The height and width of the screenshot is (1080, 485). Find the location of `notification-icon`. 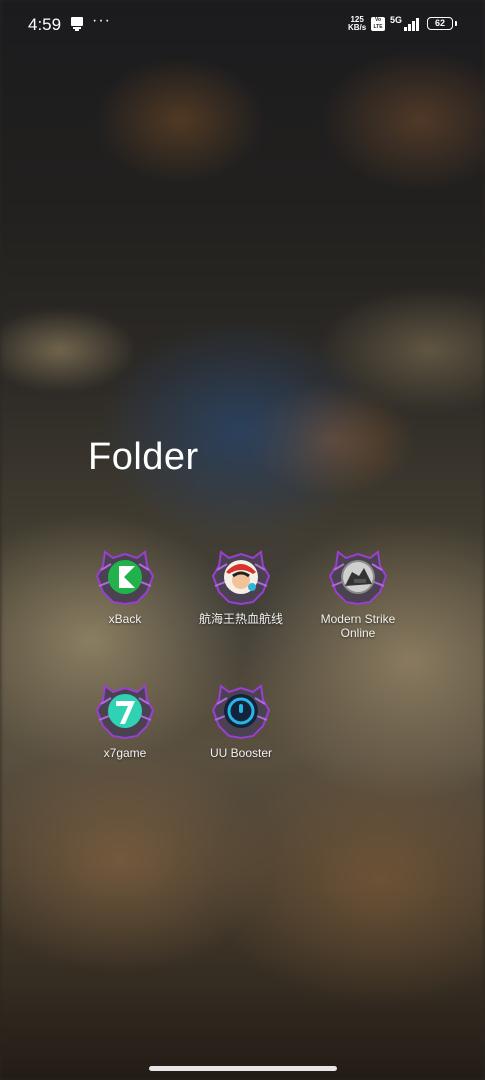

notification-icon is located at coordinates (77, 24).